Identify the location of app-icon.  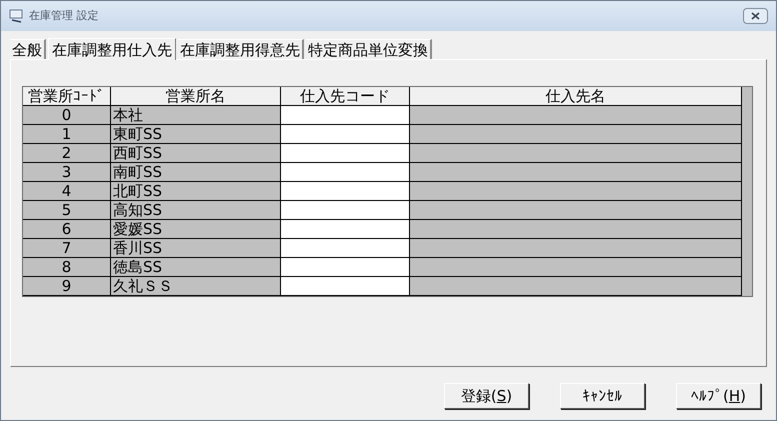
(17, 16).